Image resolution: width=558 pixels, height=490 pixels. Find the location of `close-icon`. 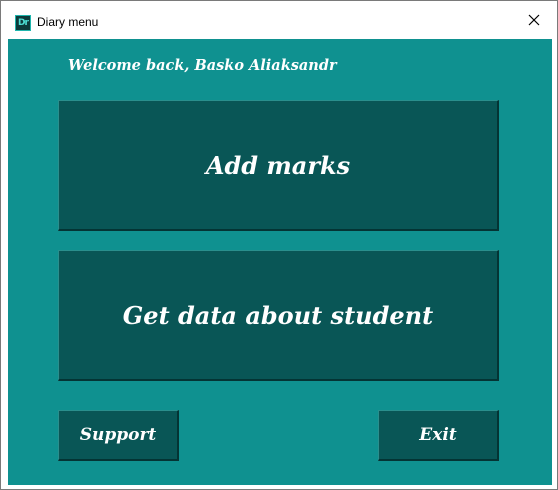

close-icon is located at coordinates (534, 20).